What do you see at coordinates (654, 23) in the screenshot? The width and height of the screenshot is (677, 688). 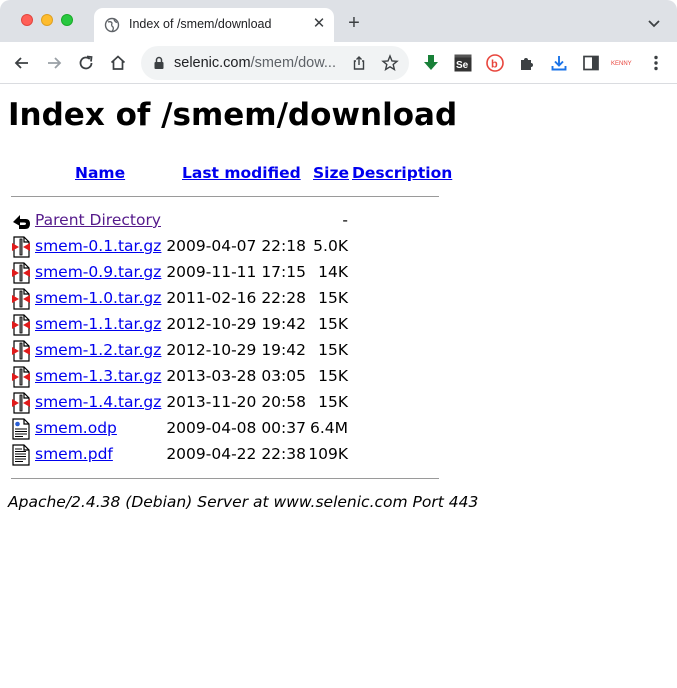 I see `chevron-down-icon` at bounding box center [654, 23].